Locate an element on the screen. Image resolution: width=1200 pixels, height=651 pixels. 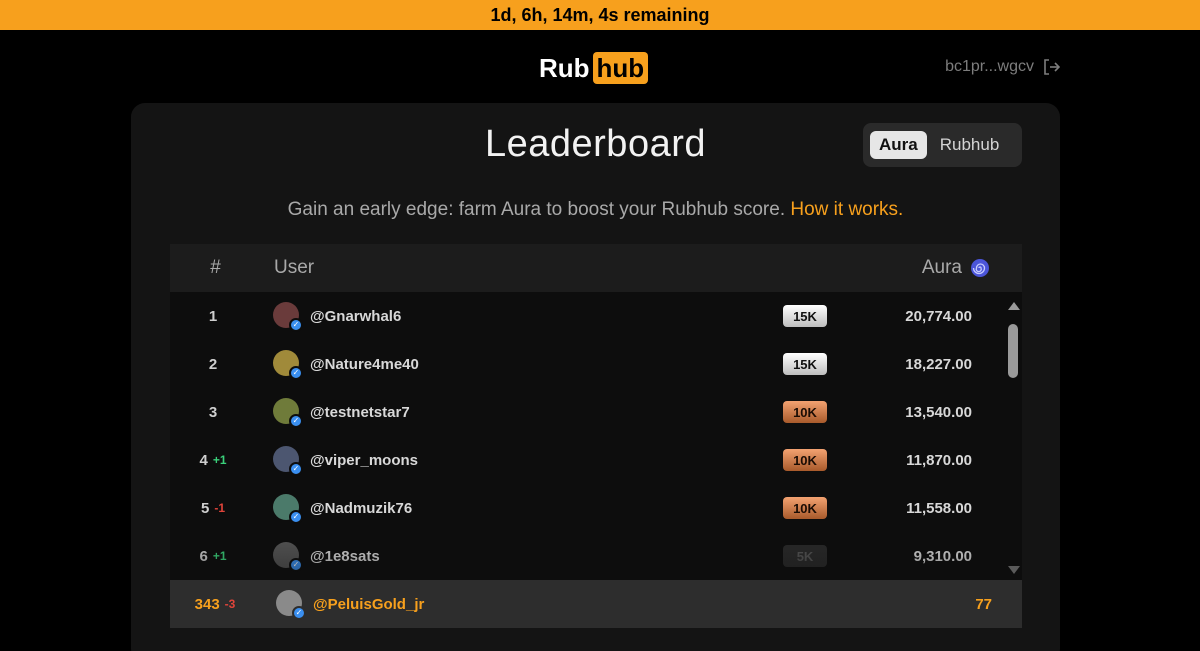
table-header: # User Aura is located at coordinates (596, 268).